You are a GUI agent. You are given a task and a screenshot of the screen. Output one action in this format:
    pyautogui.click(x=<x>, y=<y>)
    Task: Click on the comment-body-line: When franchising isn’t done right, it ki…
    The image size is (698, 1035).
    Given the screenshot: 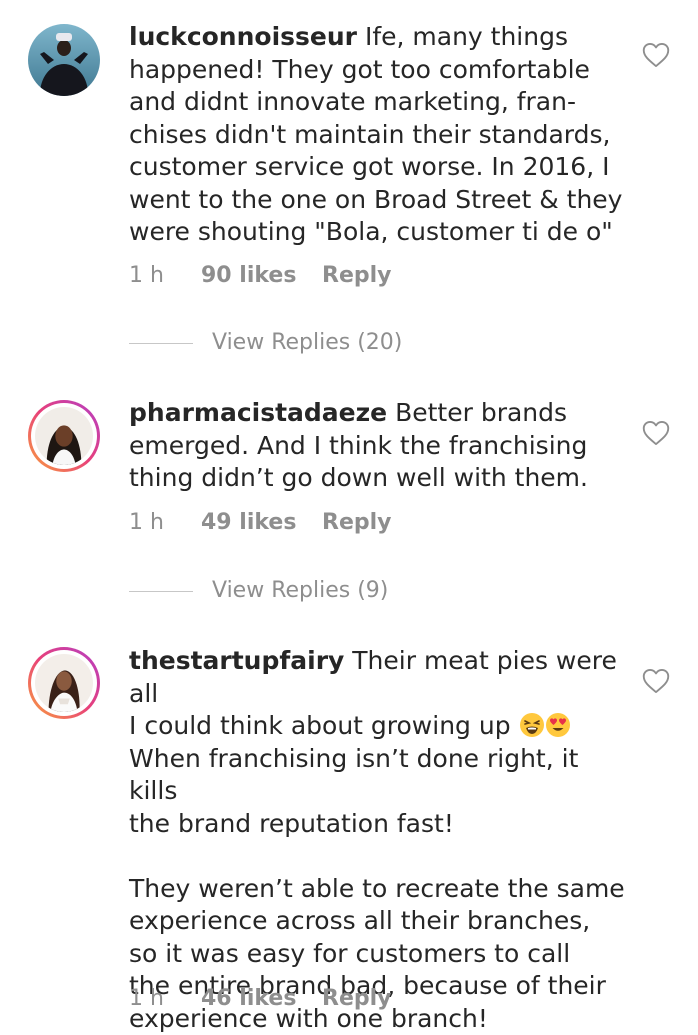 What is the action you would take?
    pyautogui.click(x=358, y=774)
    